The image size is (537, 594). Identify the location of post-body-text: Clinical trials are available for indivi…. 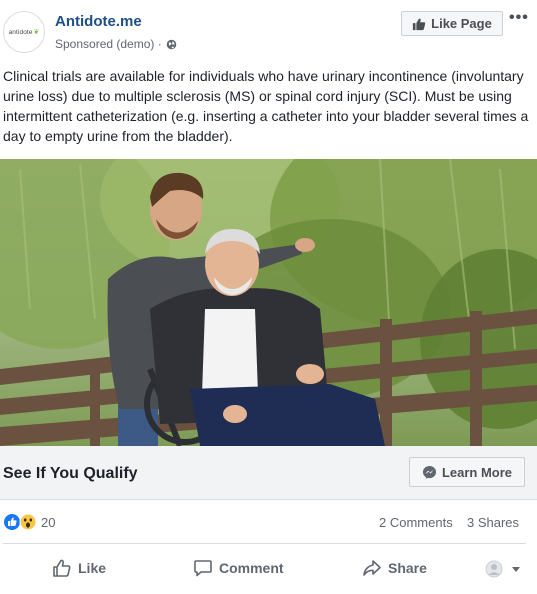
(266, 106).